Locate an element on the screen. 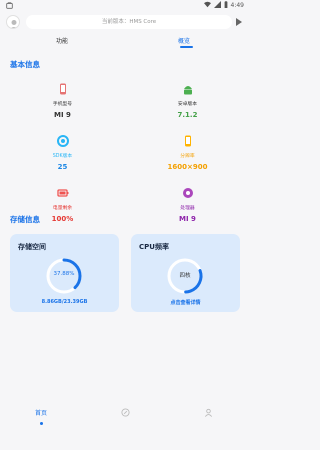 Image resolution: width=320 pixels, height=450 pixels. cpu-card: CPU频率 四核 点击查看详情 is located at coordinates (185, 273).